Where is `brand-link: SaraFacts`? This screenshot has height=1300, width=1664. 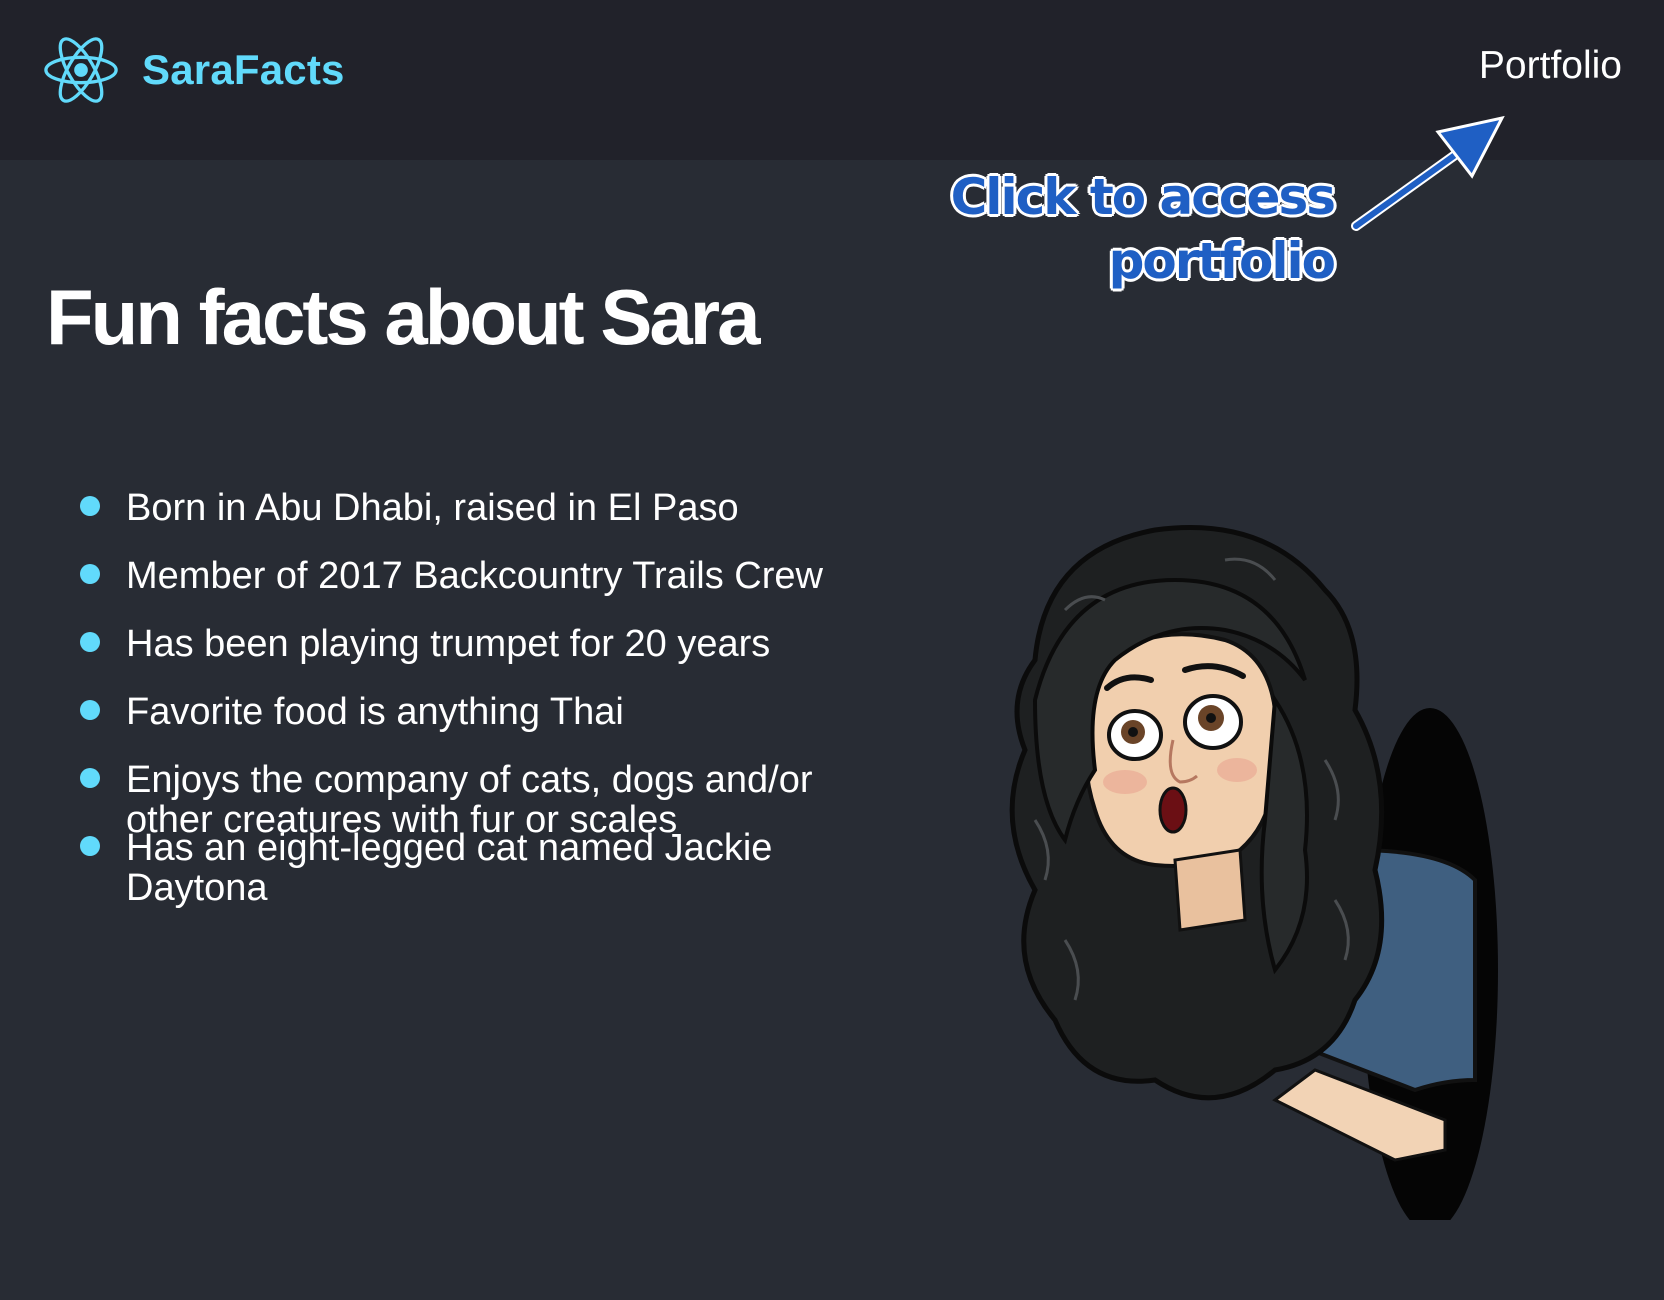 brand-link: SaraFacts is located at coordinates (193, 70).